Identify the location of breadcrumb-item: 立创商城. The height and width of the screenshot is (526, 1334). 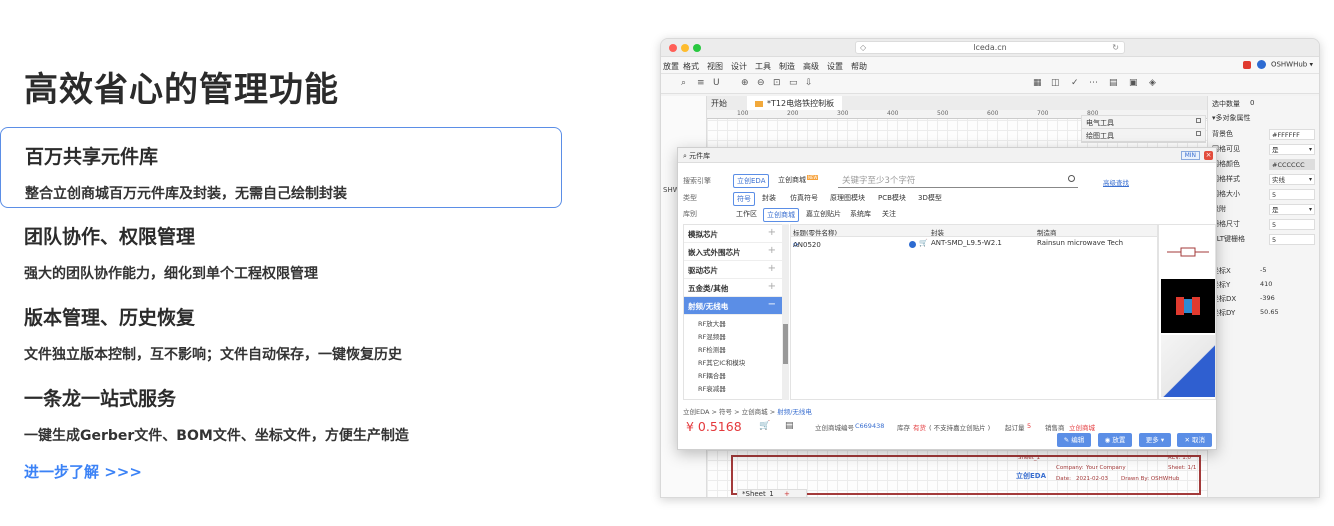
(755, 412).